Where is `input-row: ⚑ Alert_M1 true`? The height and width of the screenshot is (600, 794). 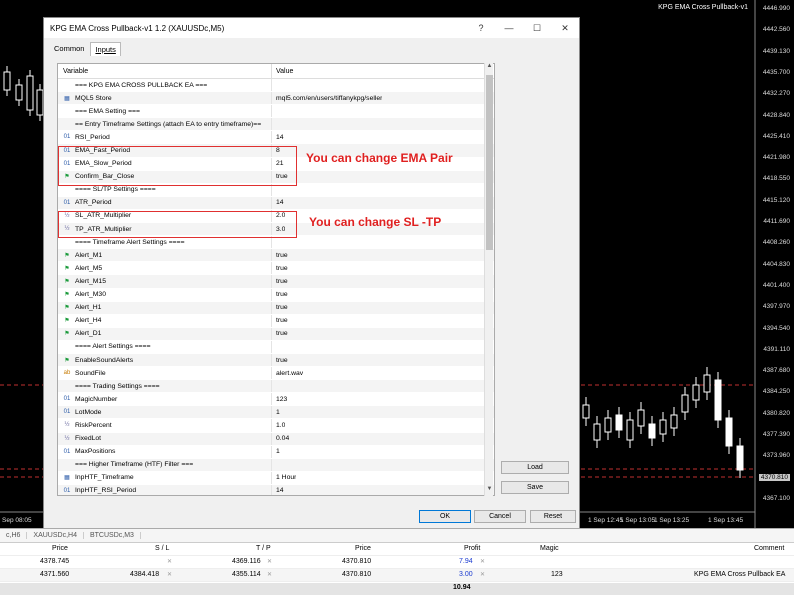 input-row: ⚑ Alert_M1 true is located at coordinates (276, 256).